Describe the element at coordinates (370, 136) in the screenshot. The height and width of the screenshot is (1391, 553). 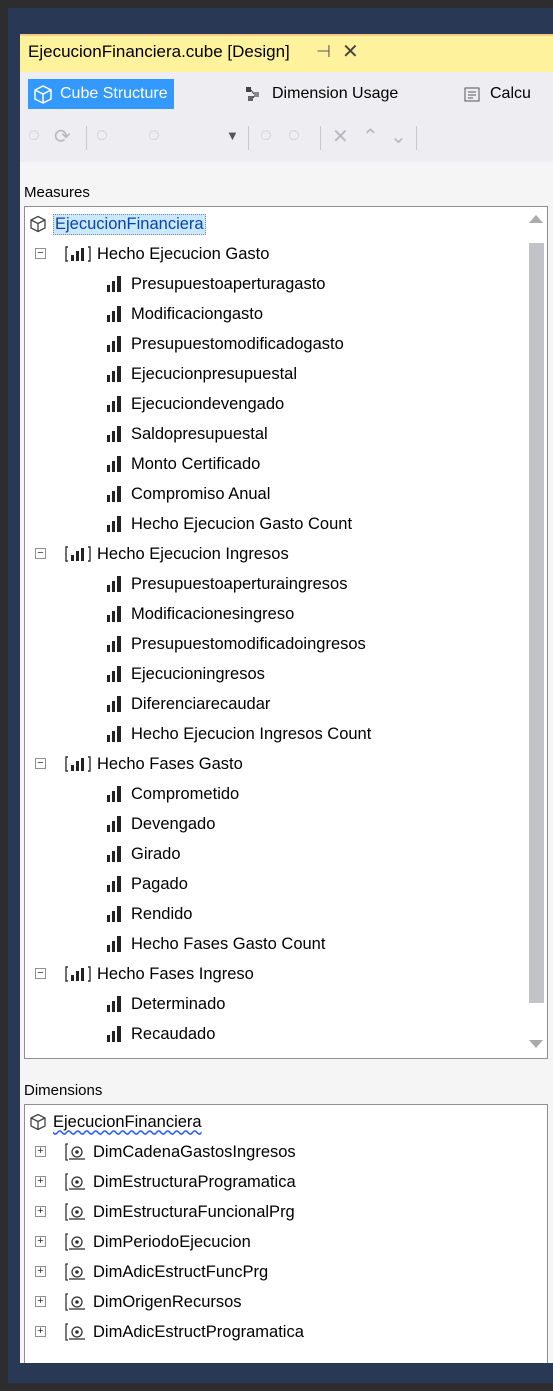
I see `move-up-icon: ⌃` at that location.